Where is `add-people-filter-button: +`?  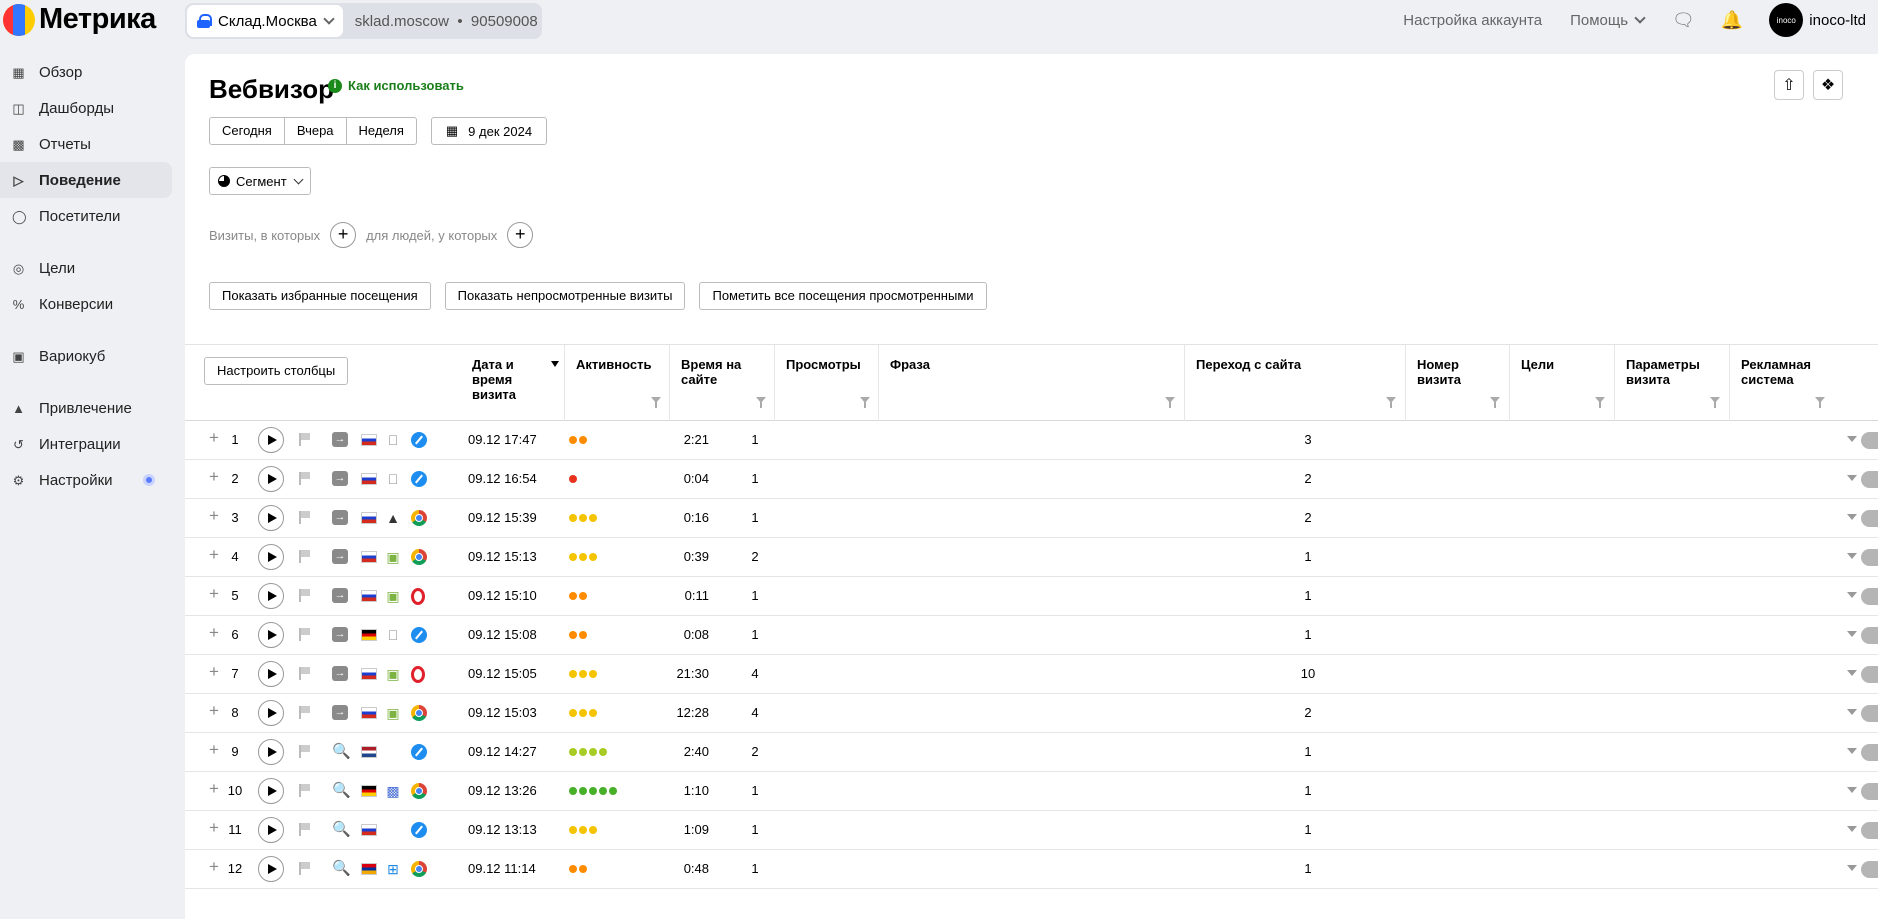 add-people-filter-button: + is located at coordinates (520, 235).